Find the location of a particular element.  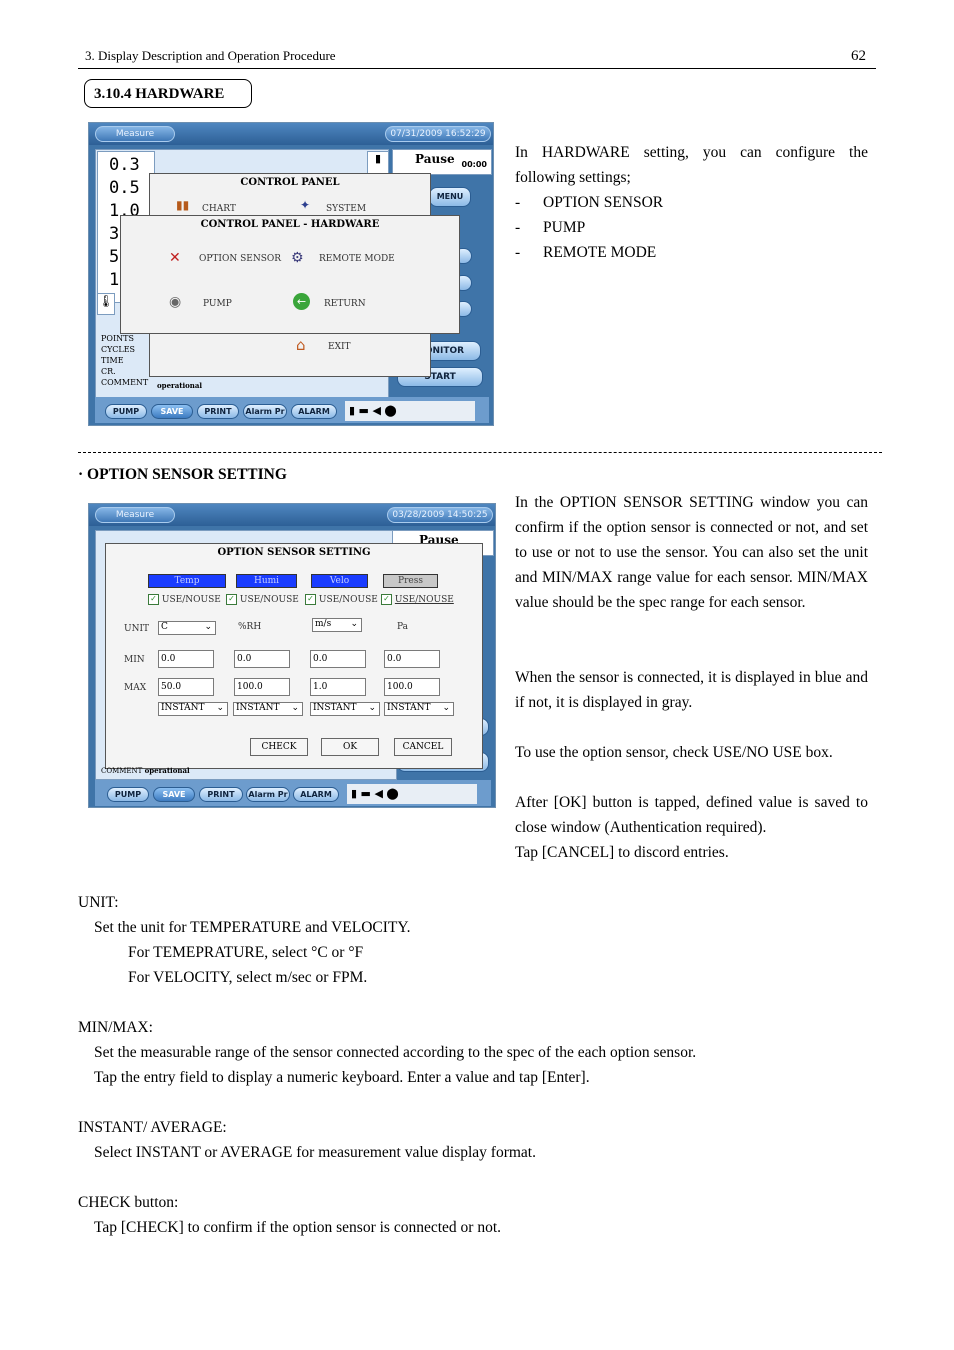

reading-1: 0.5 is located at coordinates (124, 188).